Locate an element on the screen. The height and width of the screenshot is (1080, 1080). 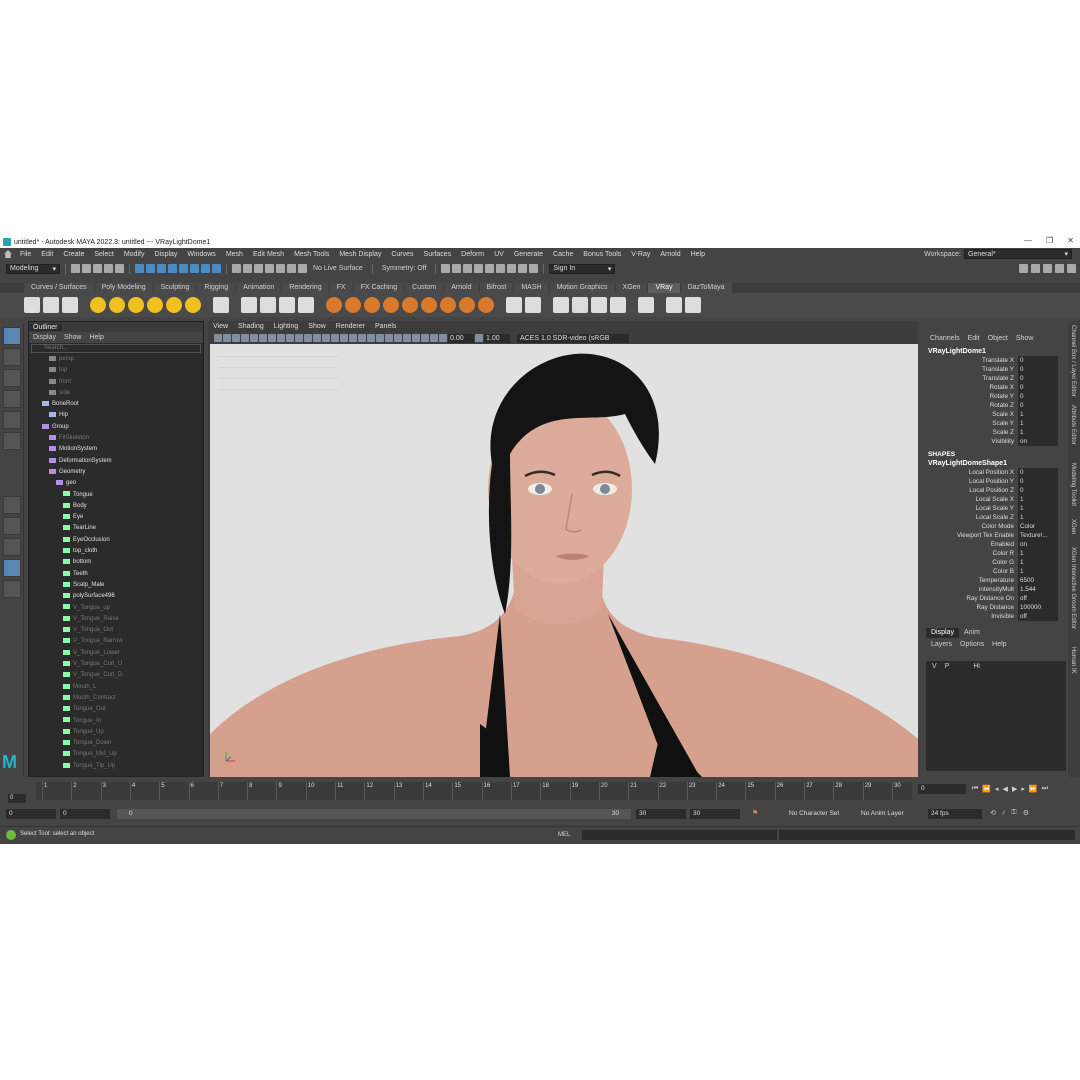
outliner-item: Tongue_Down is located at coordinates (116, 743).